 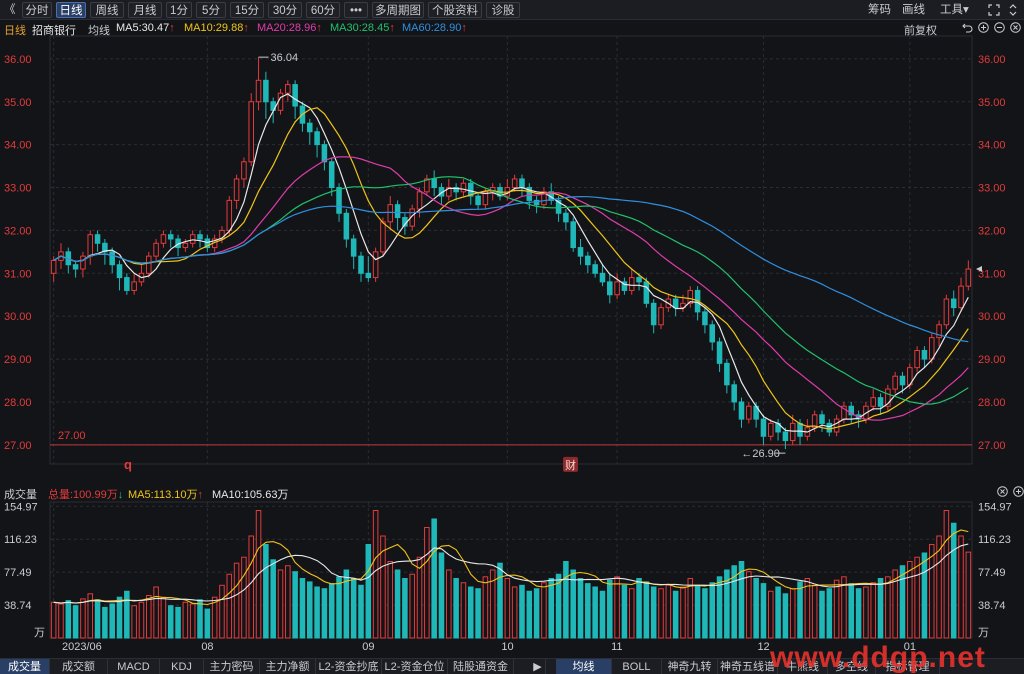 What do you see at coordinates (690, 666) in the screenshot?
I see `tab-right-2: 神奇九转` at bounding box center [690, 666].